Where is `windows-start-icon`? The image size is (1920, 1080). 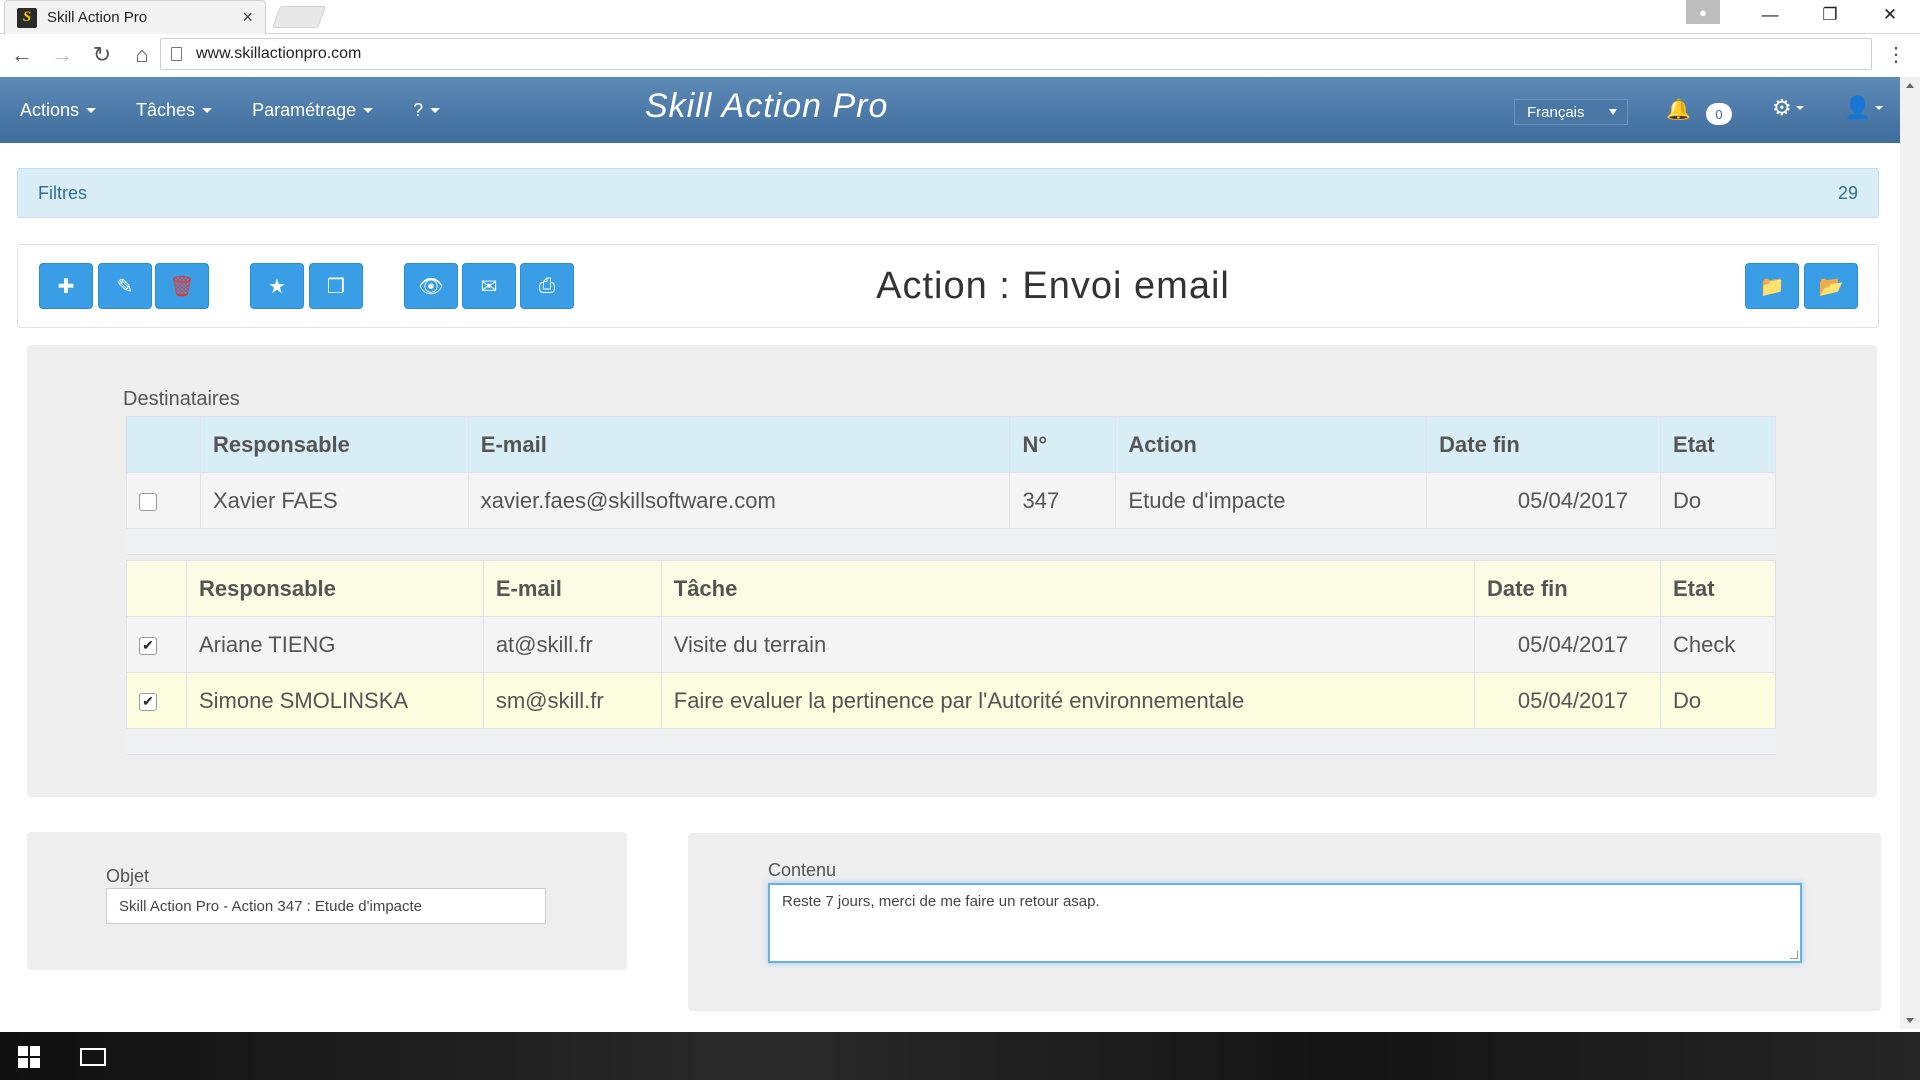
windows-start-icon is located at coordinates (29, 1057).